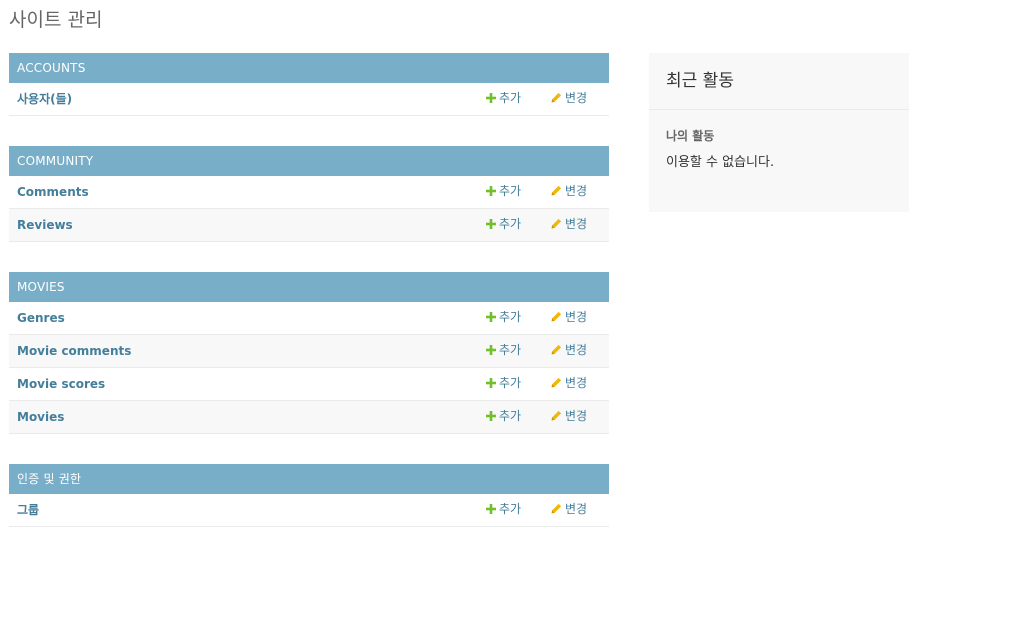 This screenshot has width=1028, height=623. I want to click on model-link: 그룹, so click(28, 510).